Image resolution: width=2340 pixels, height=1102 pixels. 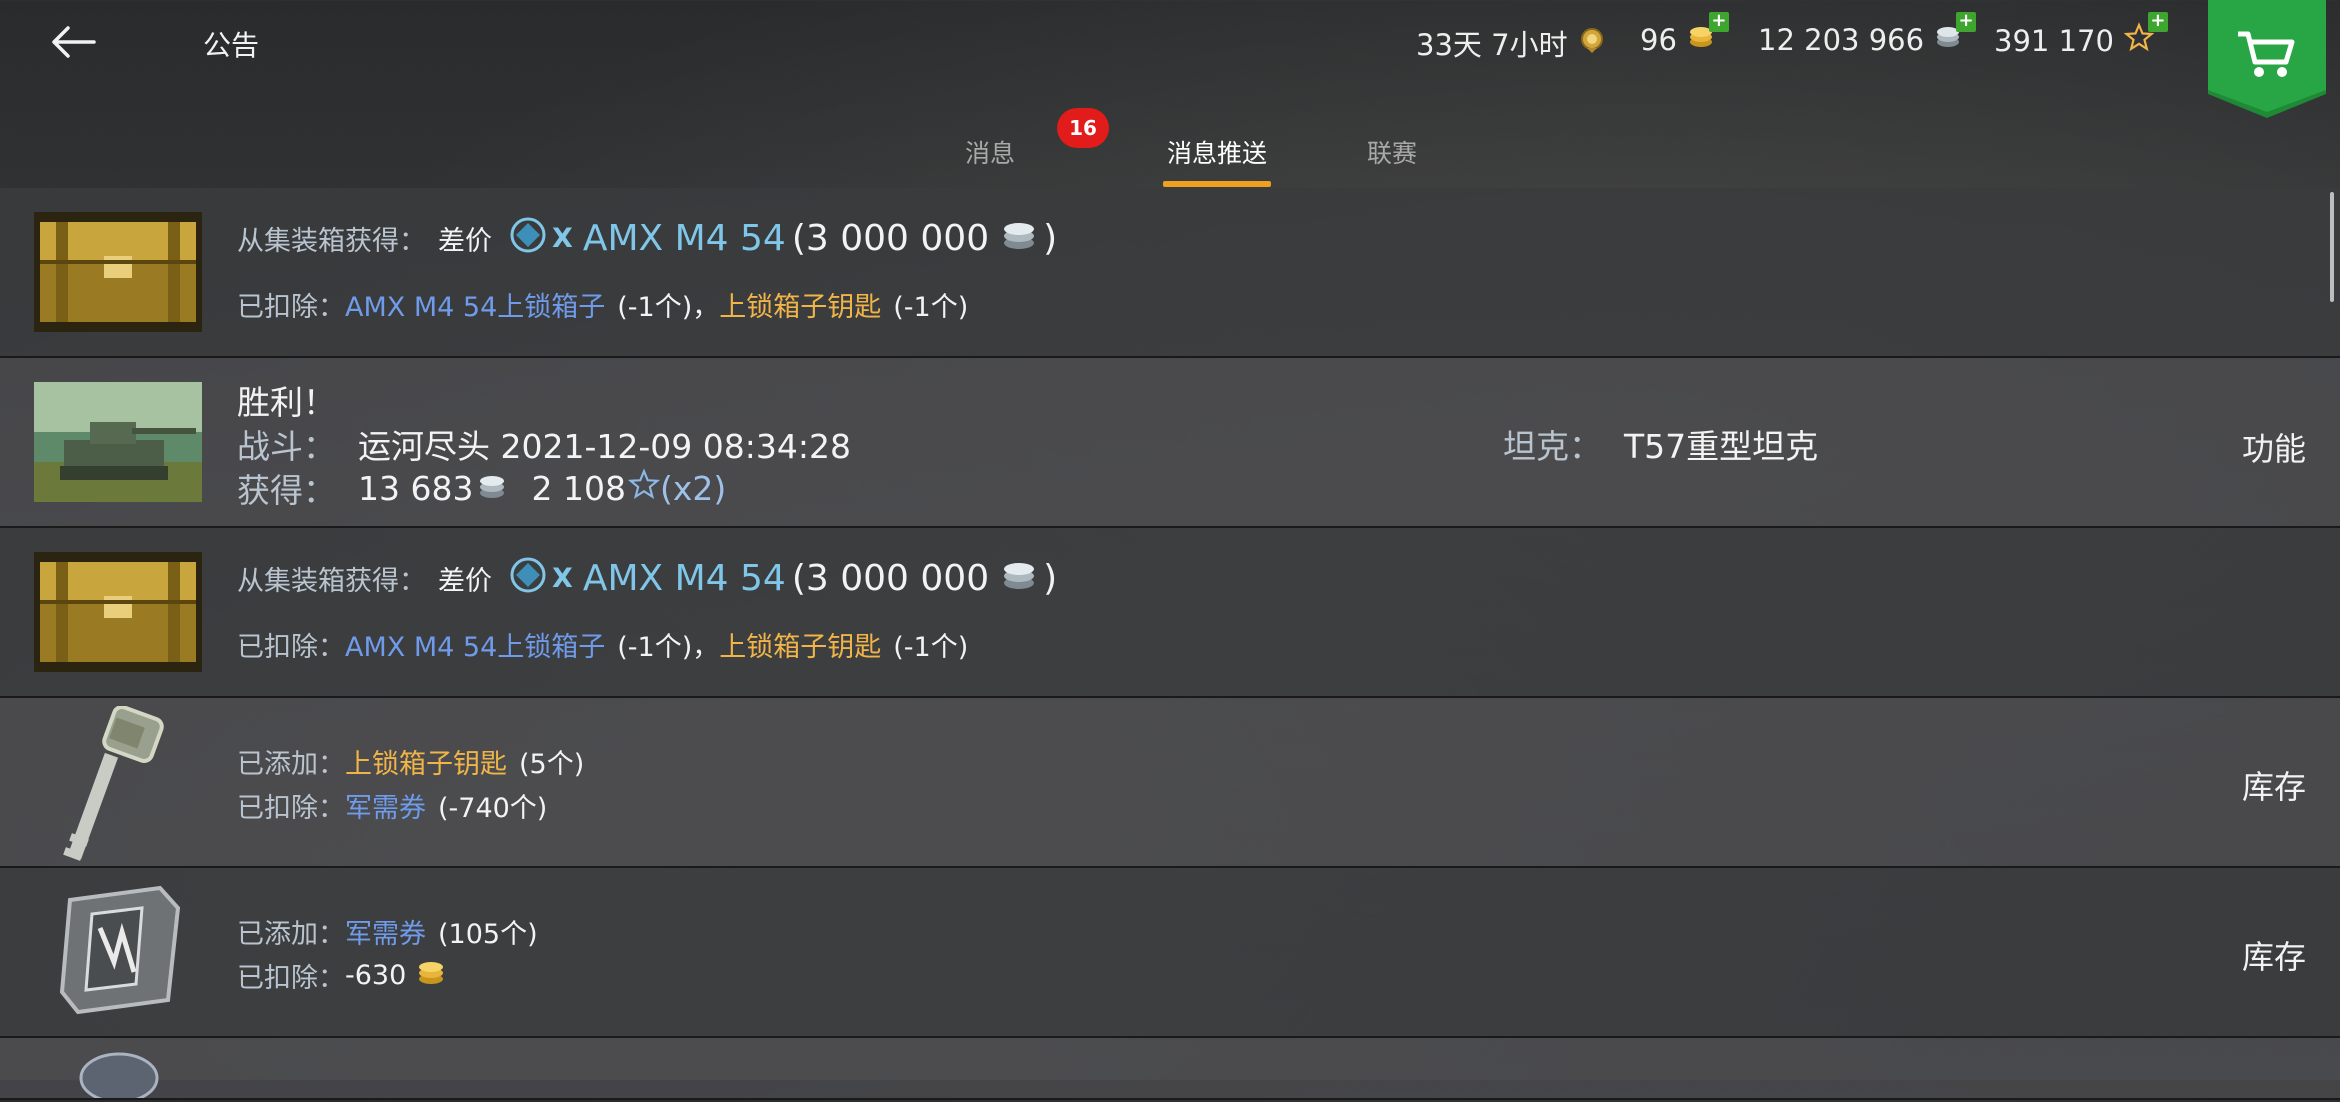 I want to click on tab-bar: 消息 消息推送 联赛, so click(x=1170, y=155).